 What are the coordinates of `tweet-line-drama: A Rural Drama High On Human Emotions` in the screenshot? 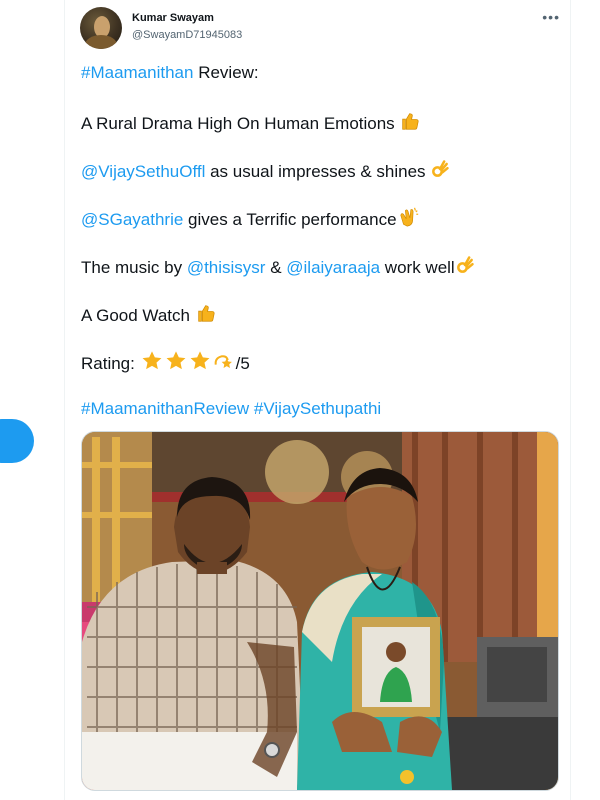 It's located at (251, 124).